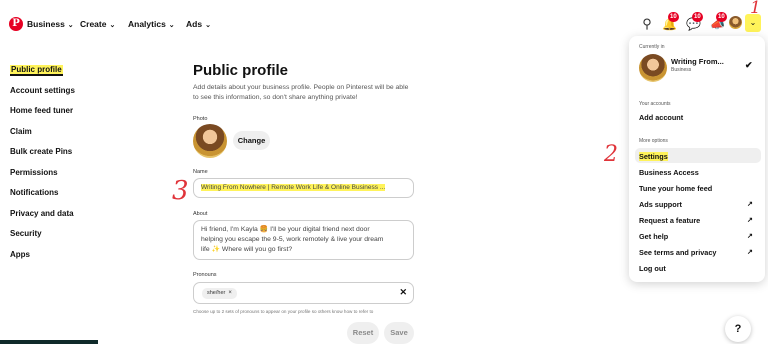 The image size is (768, 344). Describe the element at coordinates (36, 70) in the screenshot. I see `sidebar-item-label: Public profile` at that location.